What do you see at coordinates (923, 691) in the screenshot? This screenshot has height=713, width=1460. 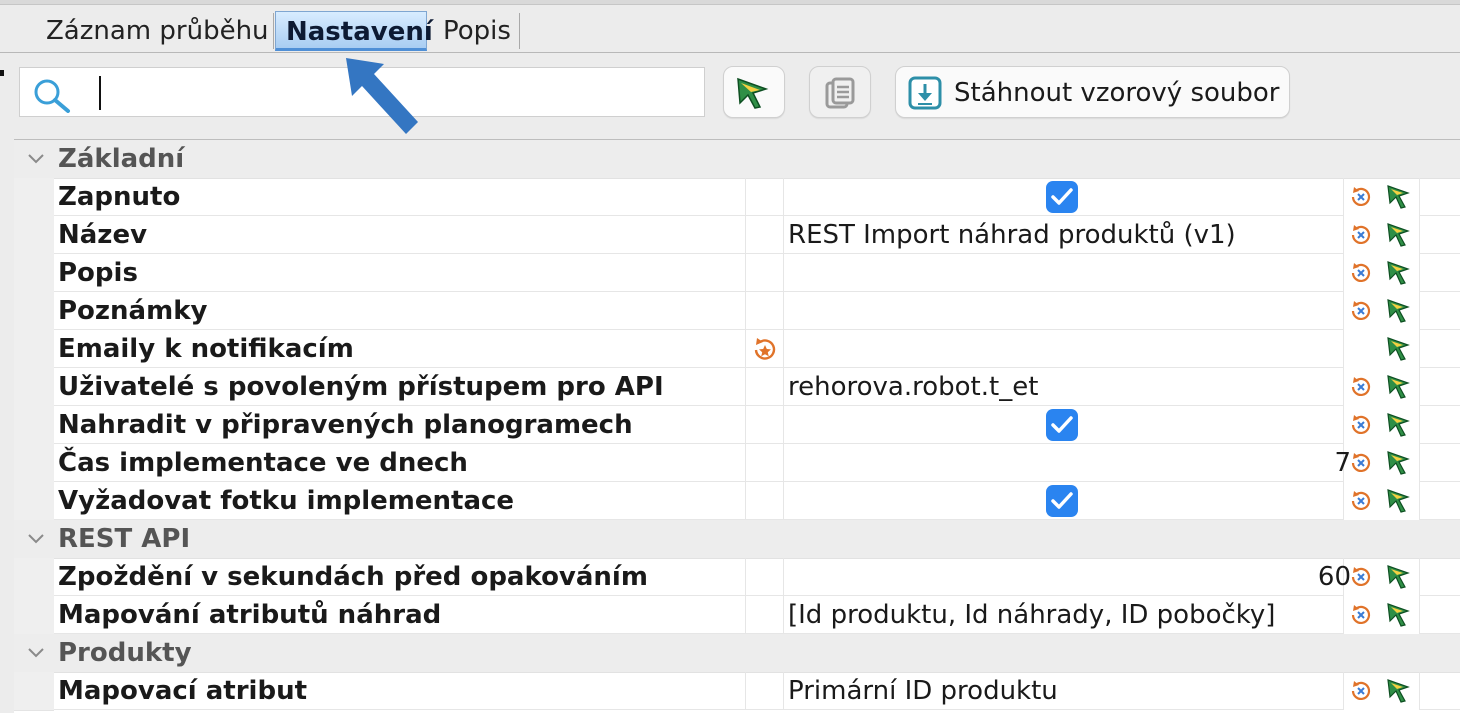 I see `property-value: Primární ID produktu` at bounding box center [923, 691].